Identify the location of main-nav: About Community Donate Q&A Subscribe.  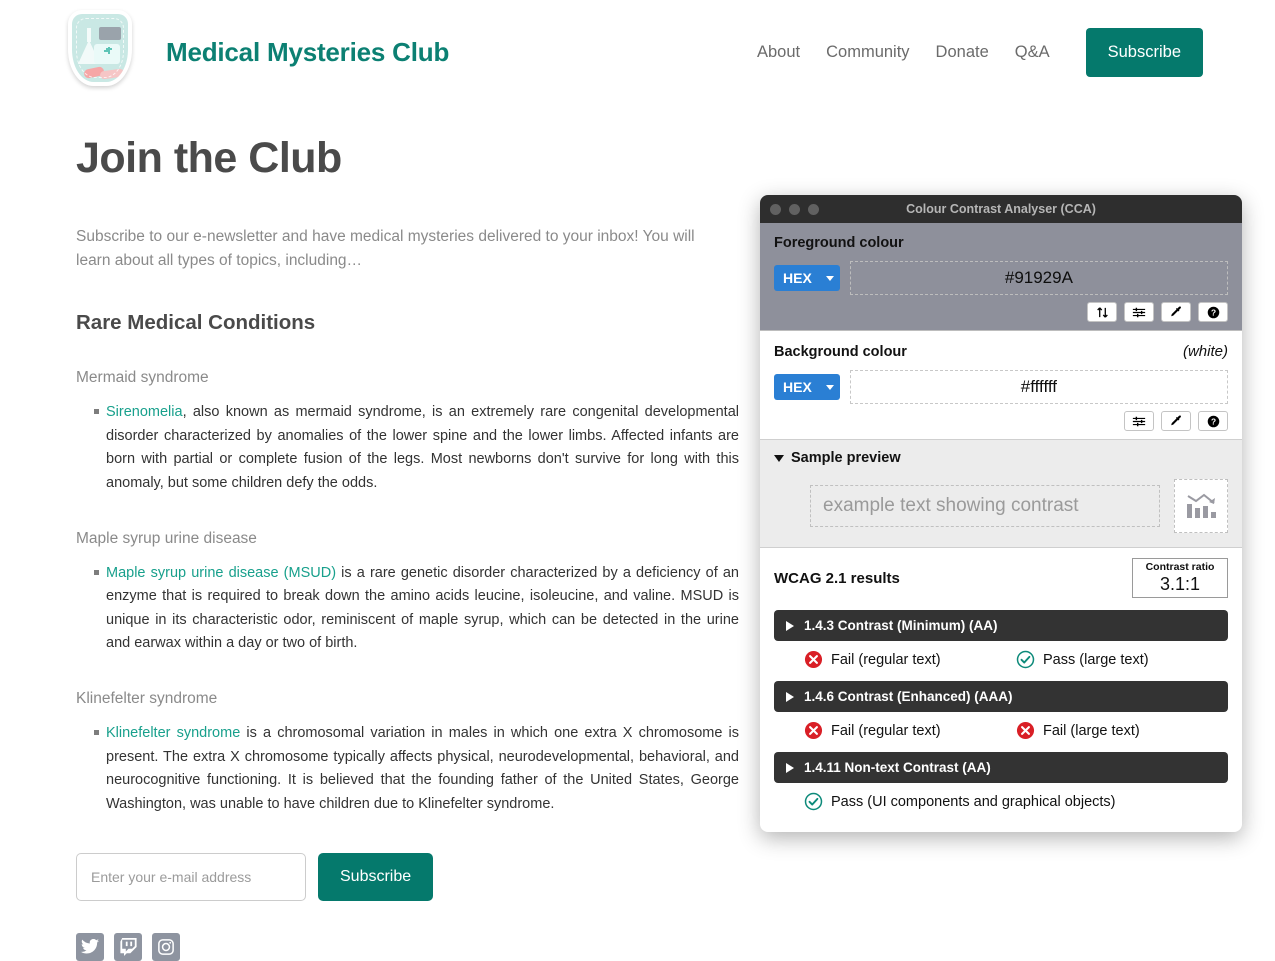
(980, 52).